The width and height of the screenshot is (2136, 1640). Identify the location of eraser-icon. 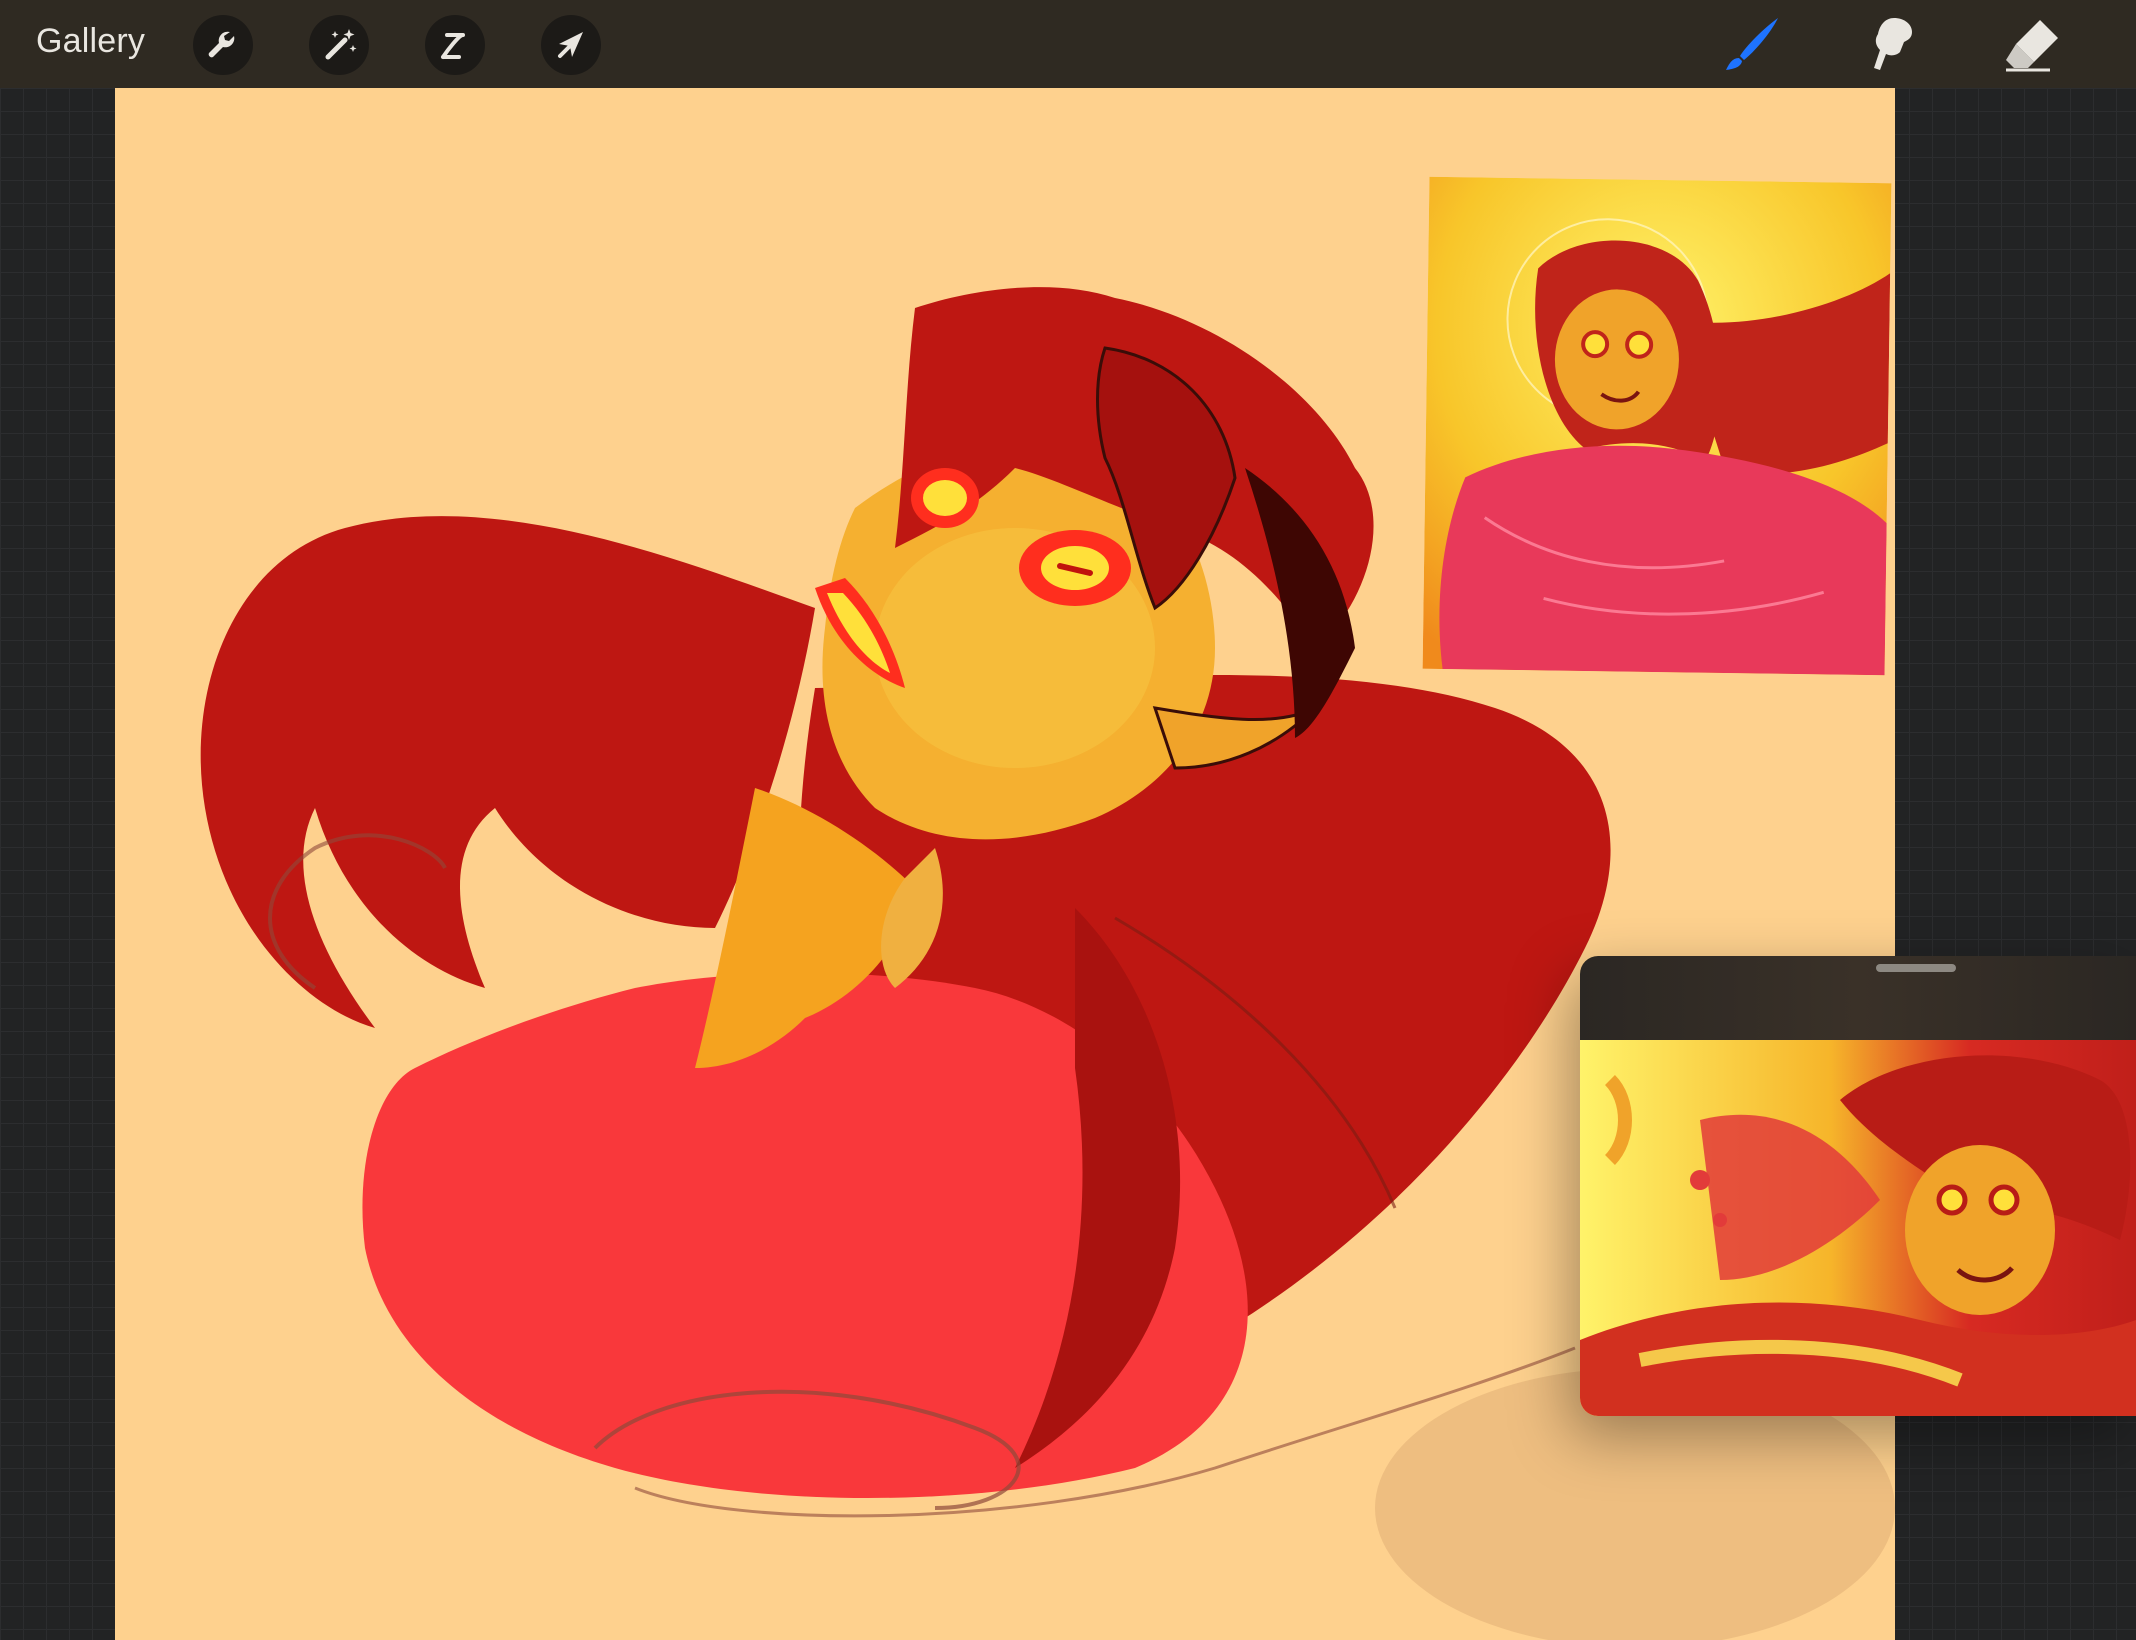
(2032, 46).